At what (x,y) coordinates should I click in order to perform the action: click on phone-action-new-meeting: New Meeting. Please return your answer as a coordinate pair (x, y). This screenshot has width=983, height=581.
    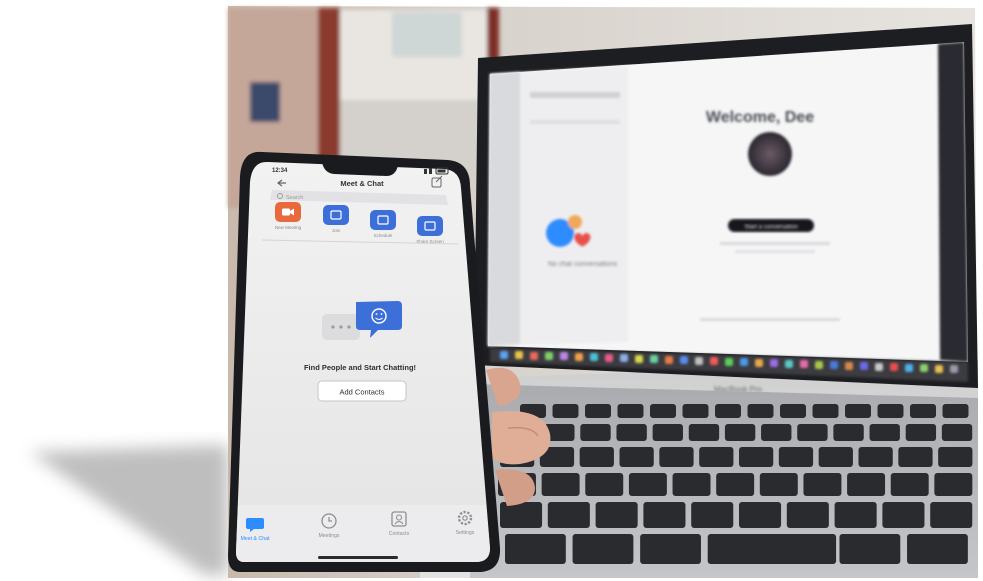
    Looking at the image, I should click on (288, 216).